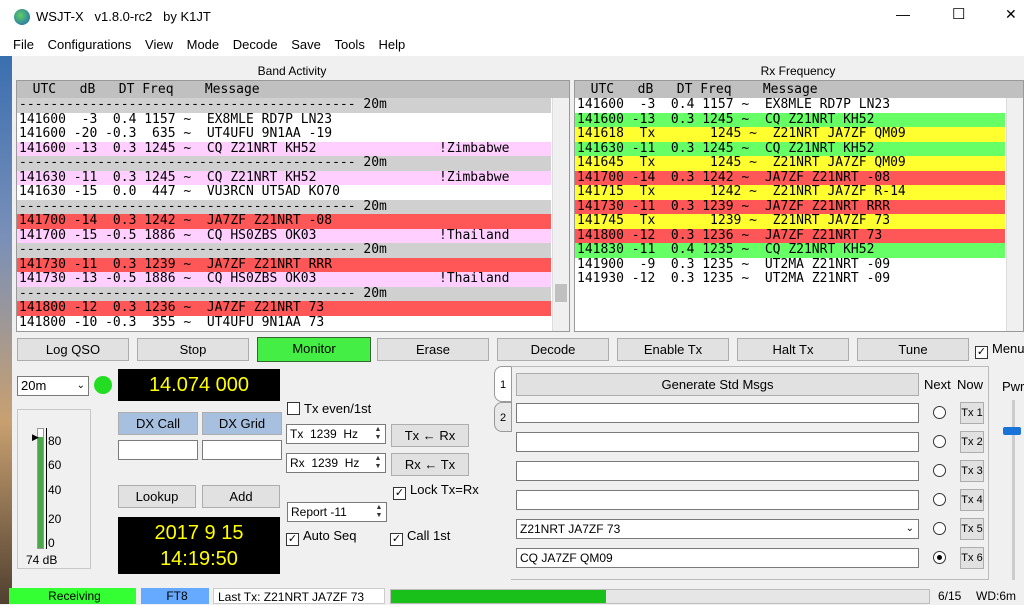  I want to click on decode-row: 141700 -14 0.3 1242 ~ JA7ZF Z21NRT -08, so click(284, 221).